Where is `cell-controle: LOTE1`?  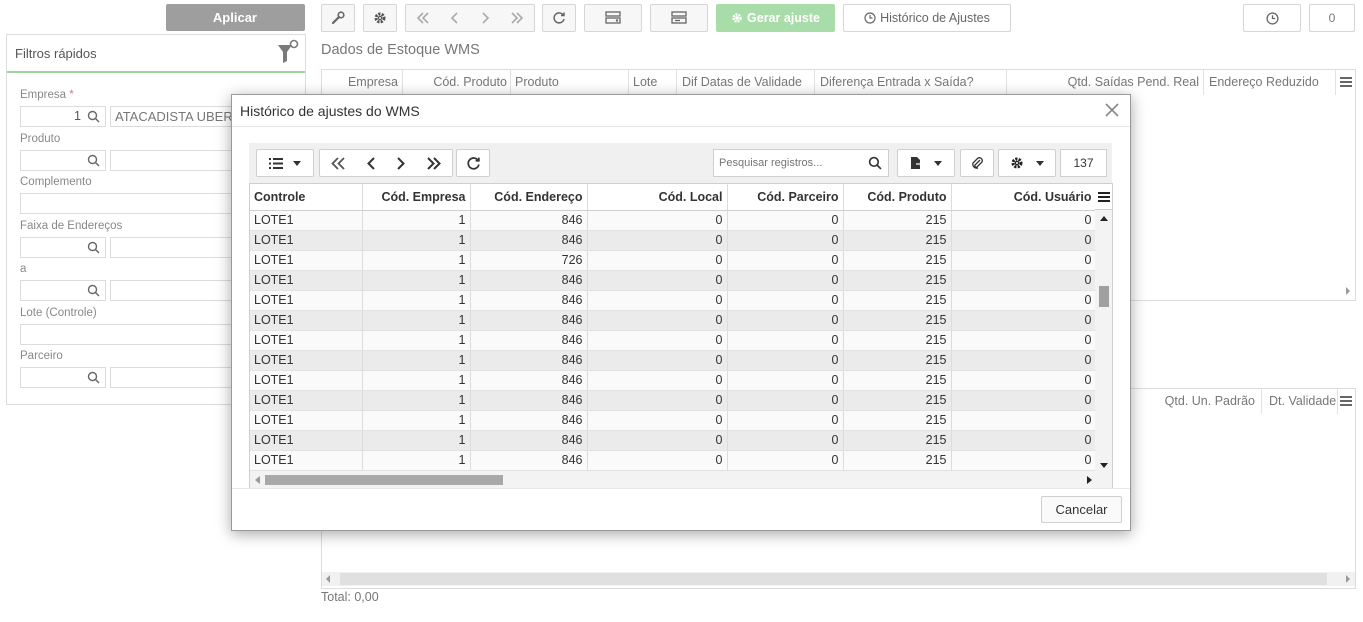
cell-controle: LOTE1 is located at coordinates (306, 320).